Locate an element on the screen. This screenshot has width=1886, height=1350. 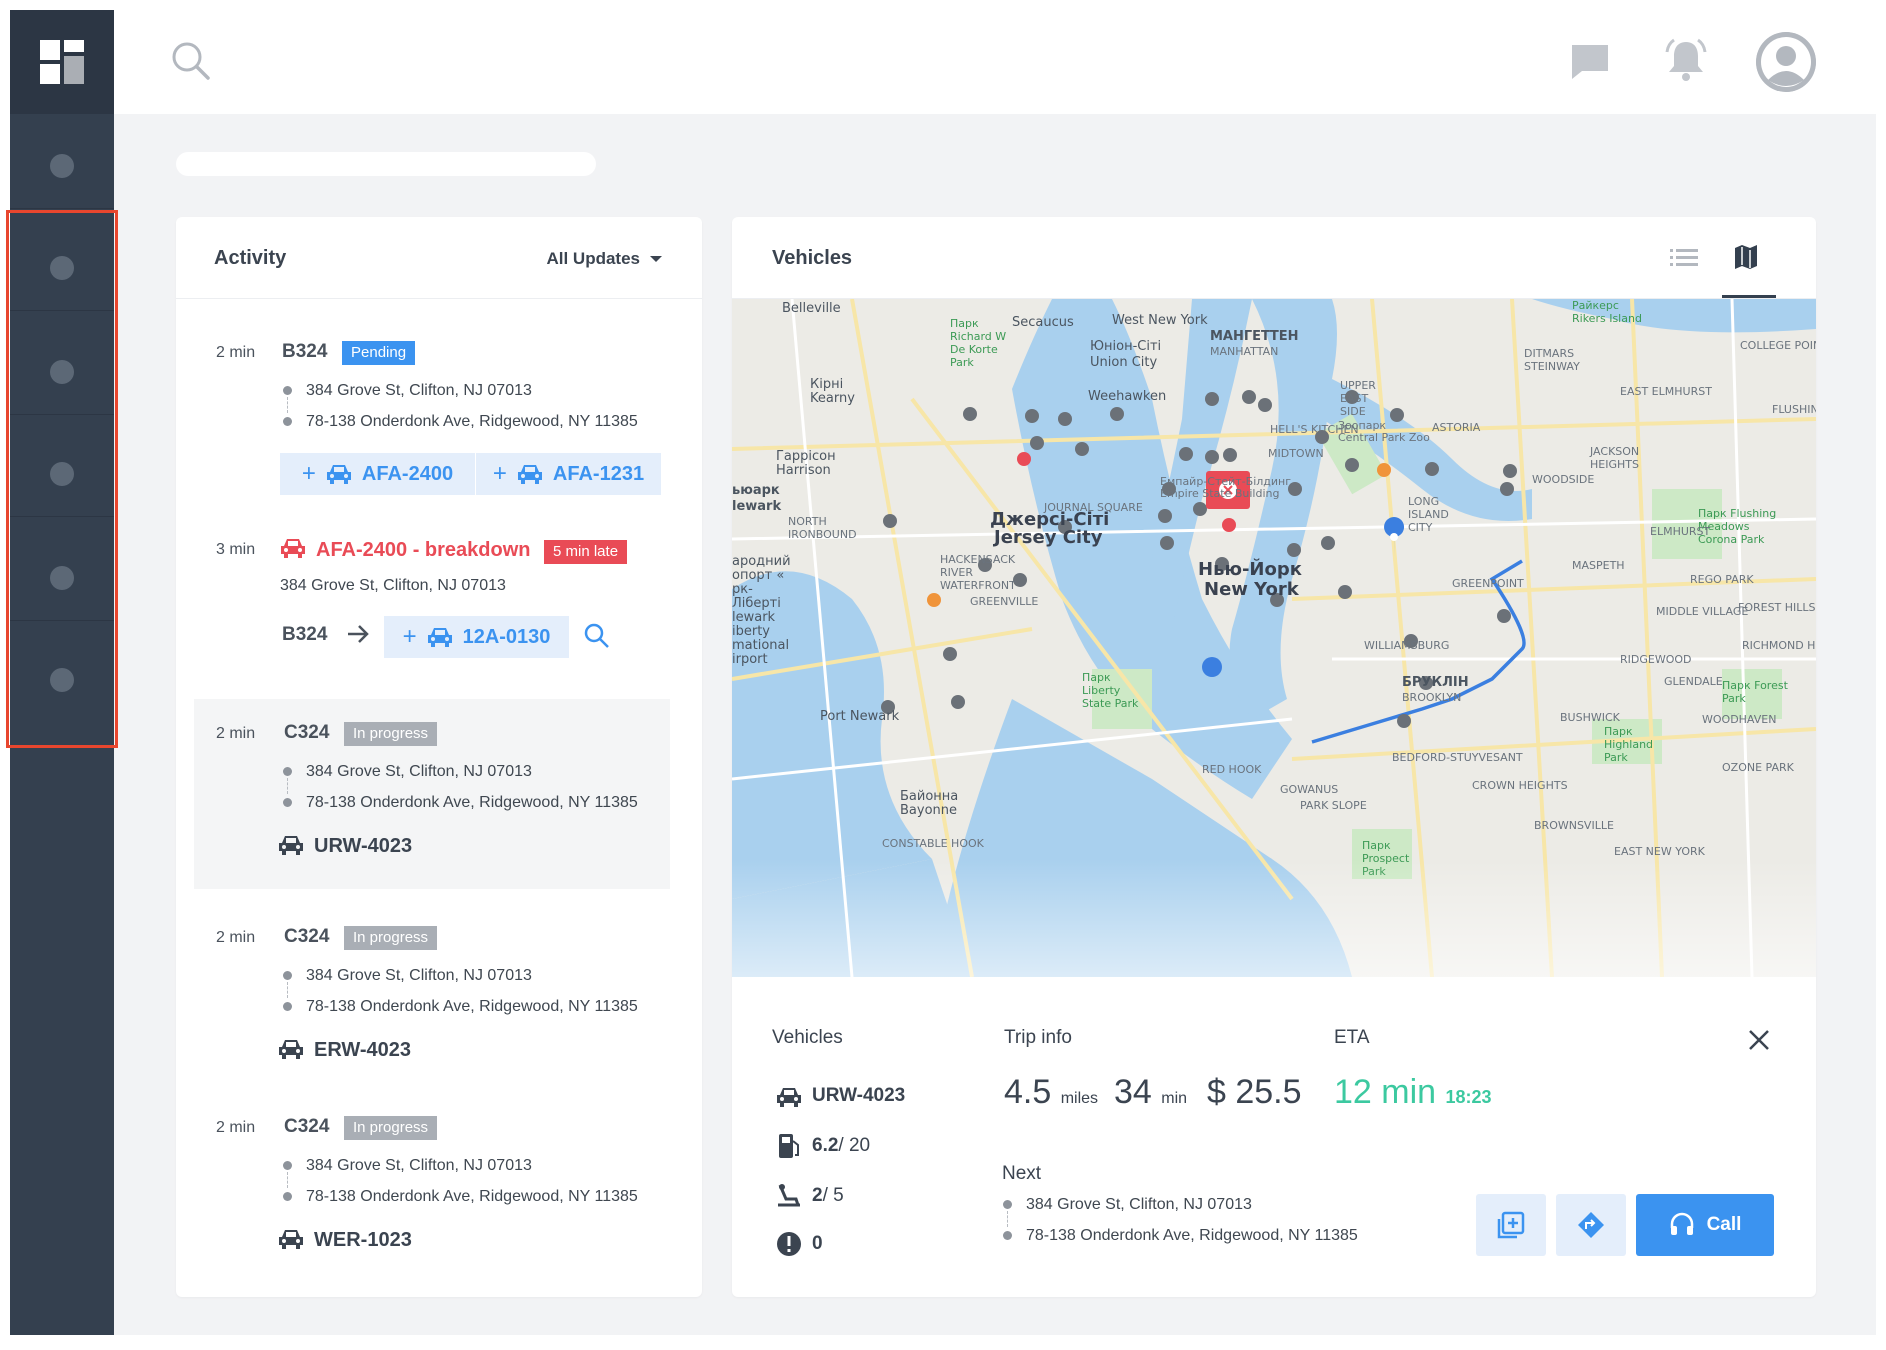
map-label: UPPER EAST SIDE is located at coordinates (1358, 398).